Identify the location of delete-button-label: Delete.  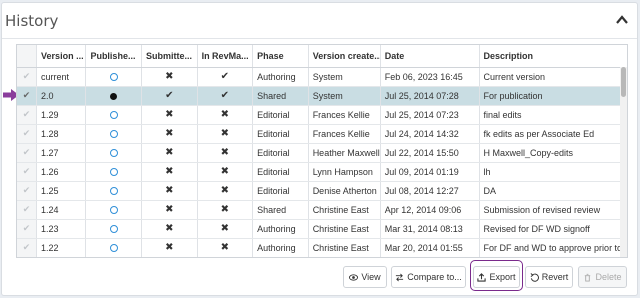
(608, 277).